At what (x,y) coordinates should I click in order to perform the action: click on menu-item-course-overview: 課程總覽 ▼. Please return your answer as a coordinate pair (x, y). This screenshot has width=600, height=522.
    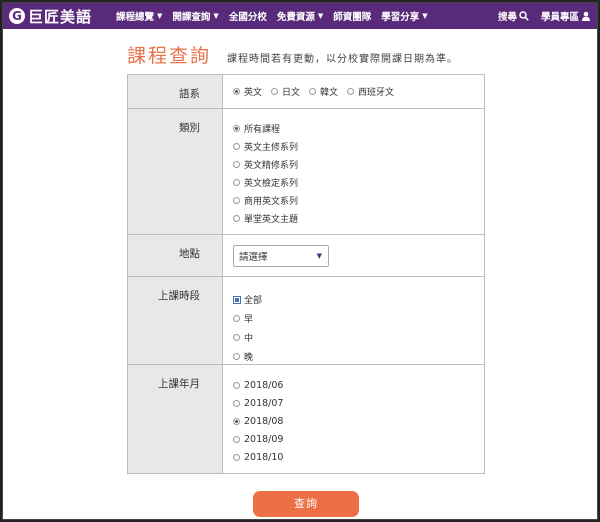
    Looking at the image, I should click on (139, 16).